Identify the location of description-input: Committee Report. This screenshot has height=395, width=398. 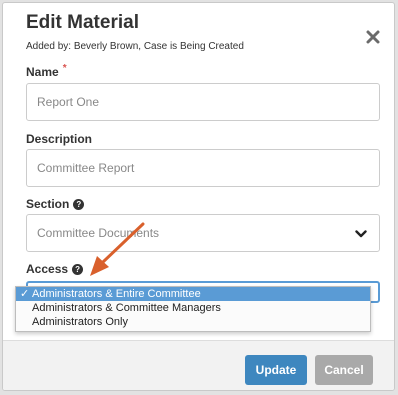
(203, 168).